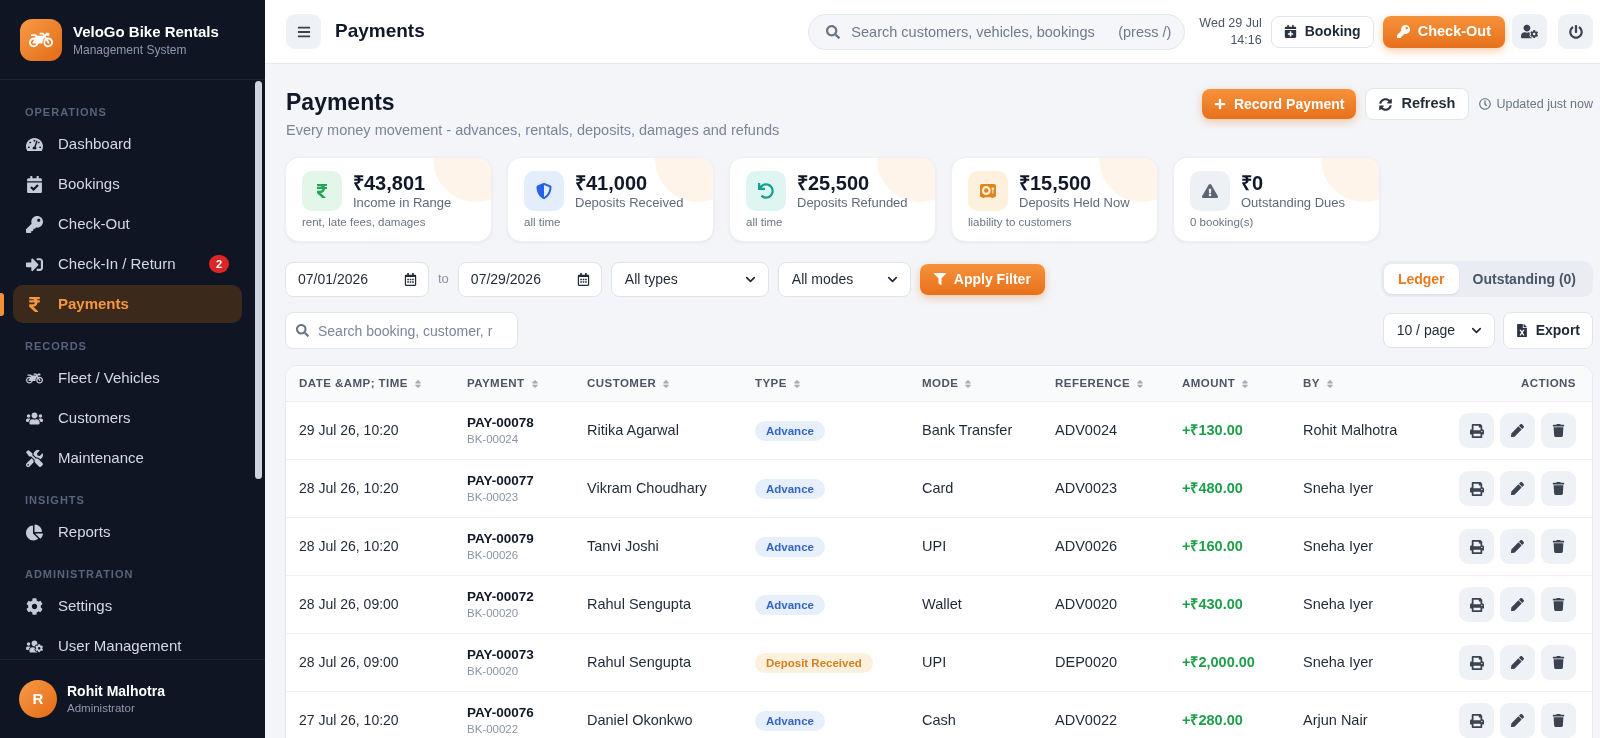 This screenshot has height=738, width=1600. What do you see at coordinates (349, 430) in the screenshot?
I see `date-time: 29 Jul 26, 10:20` at bounding box center [349, 430].